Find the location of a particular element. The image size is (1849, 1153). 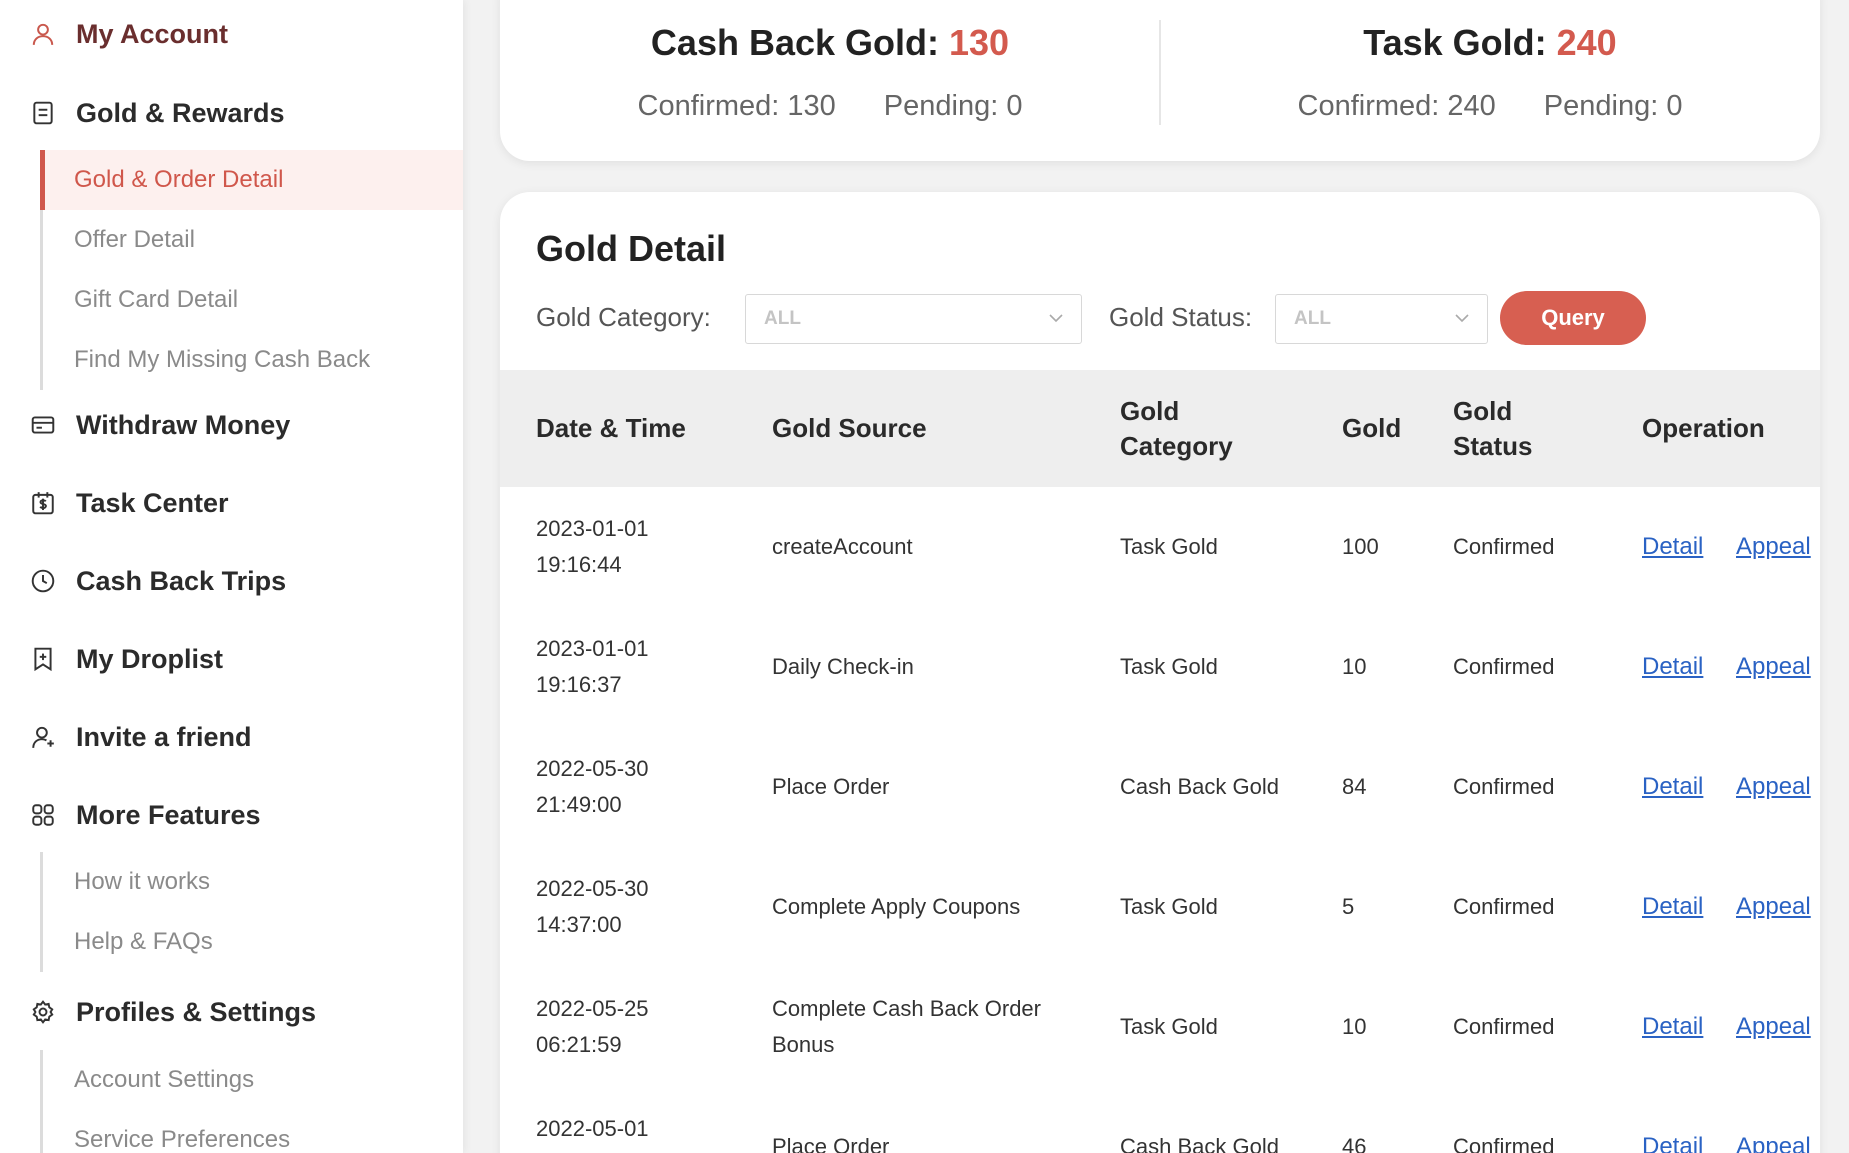

nav-label: My Account is located at coordinates (152, 33).